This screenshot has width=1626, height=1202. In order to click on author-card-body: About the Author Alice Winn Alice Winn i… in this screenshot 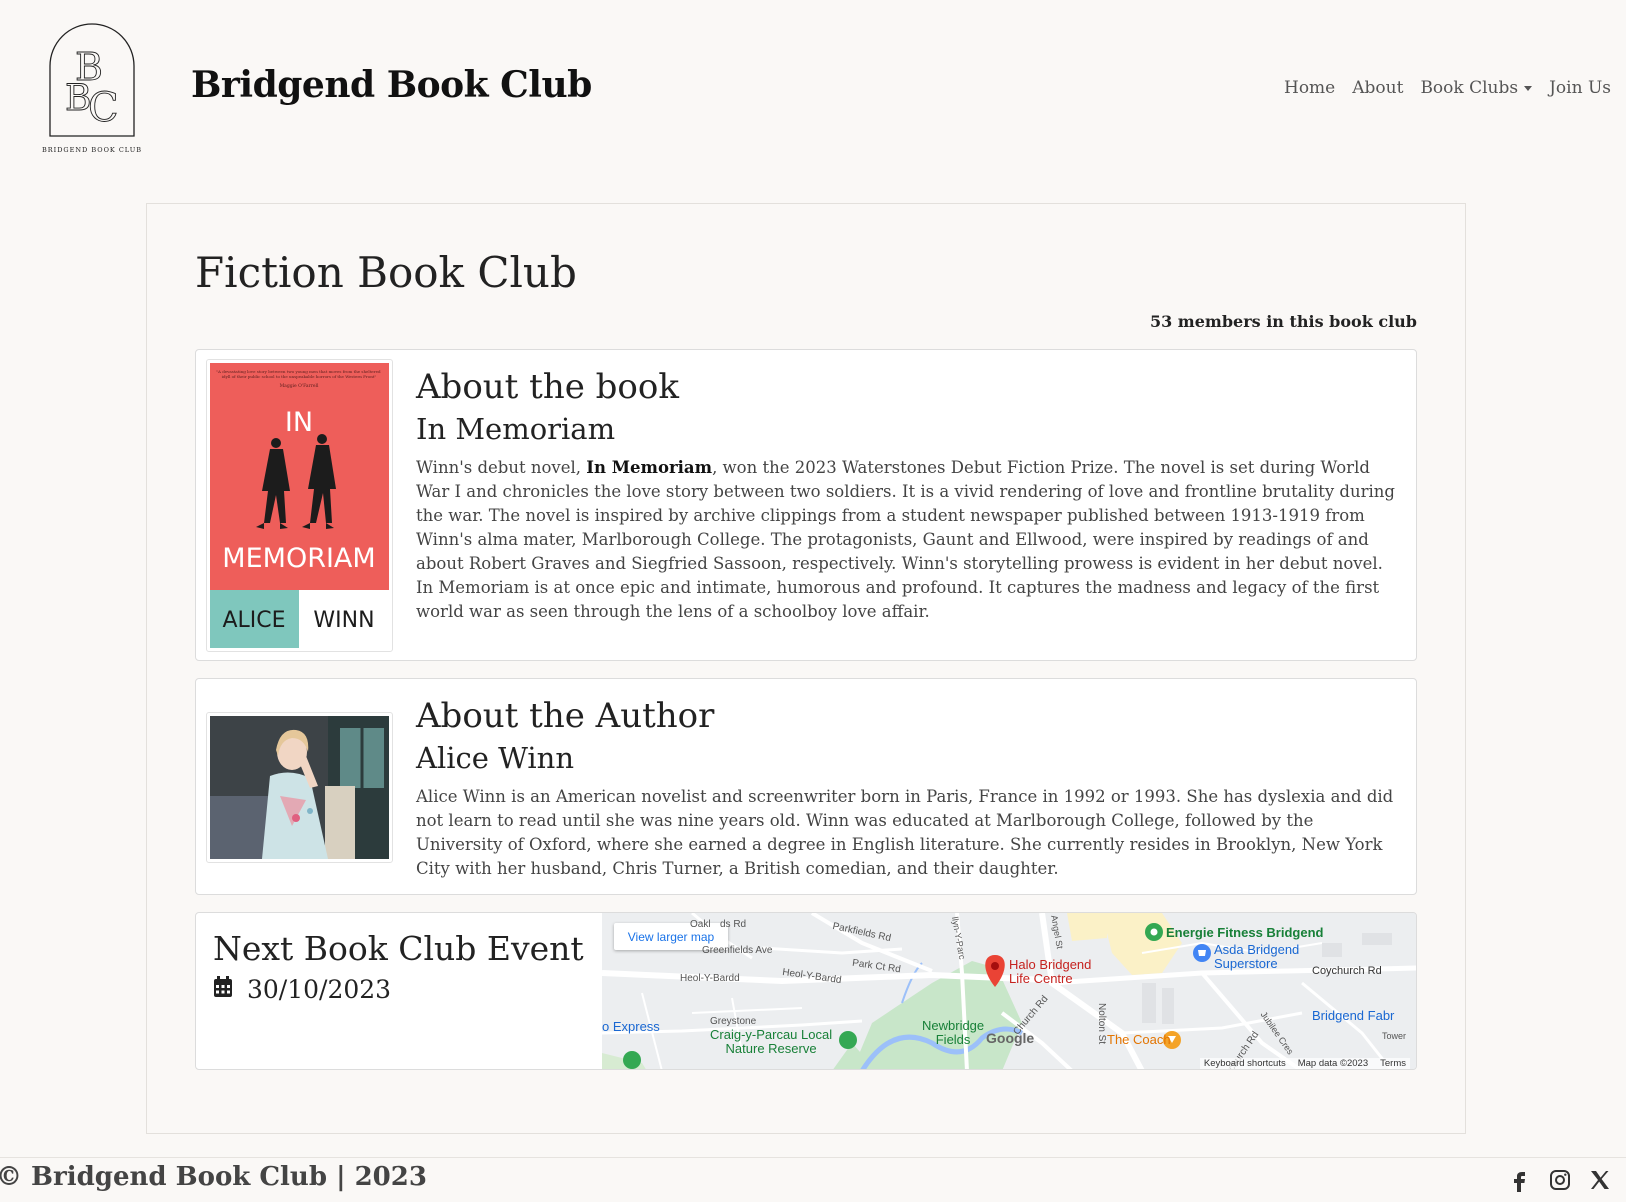, I will do `click(909, 788)`.